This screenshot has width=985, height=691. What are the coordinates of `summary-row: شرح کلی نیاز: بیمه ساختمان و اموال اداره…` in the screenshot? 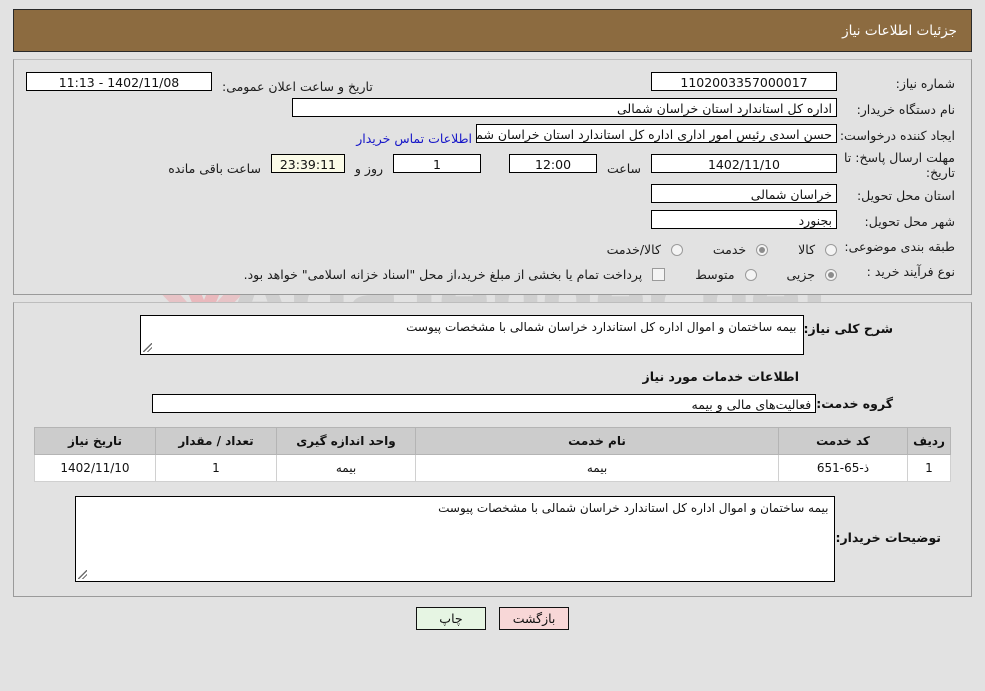 It's located at (492, 335).